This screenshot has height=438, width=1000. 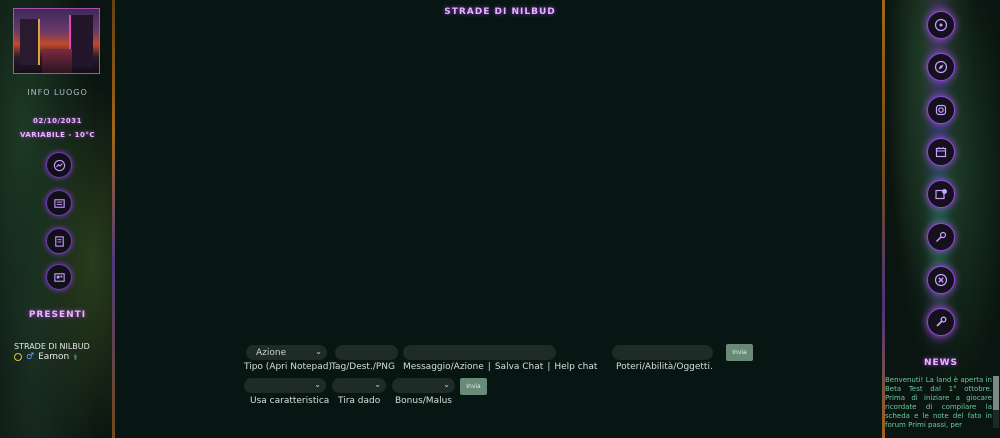 What do you see at coordinates (359, 385) in the screenshot?
I see `dice-select: ⌄` at bounding box center [359, 385].